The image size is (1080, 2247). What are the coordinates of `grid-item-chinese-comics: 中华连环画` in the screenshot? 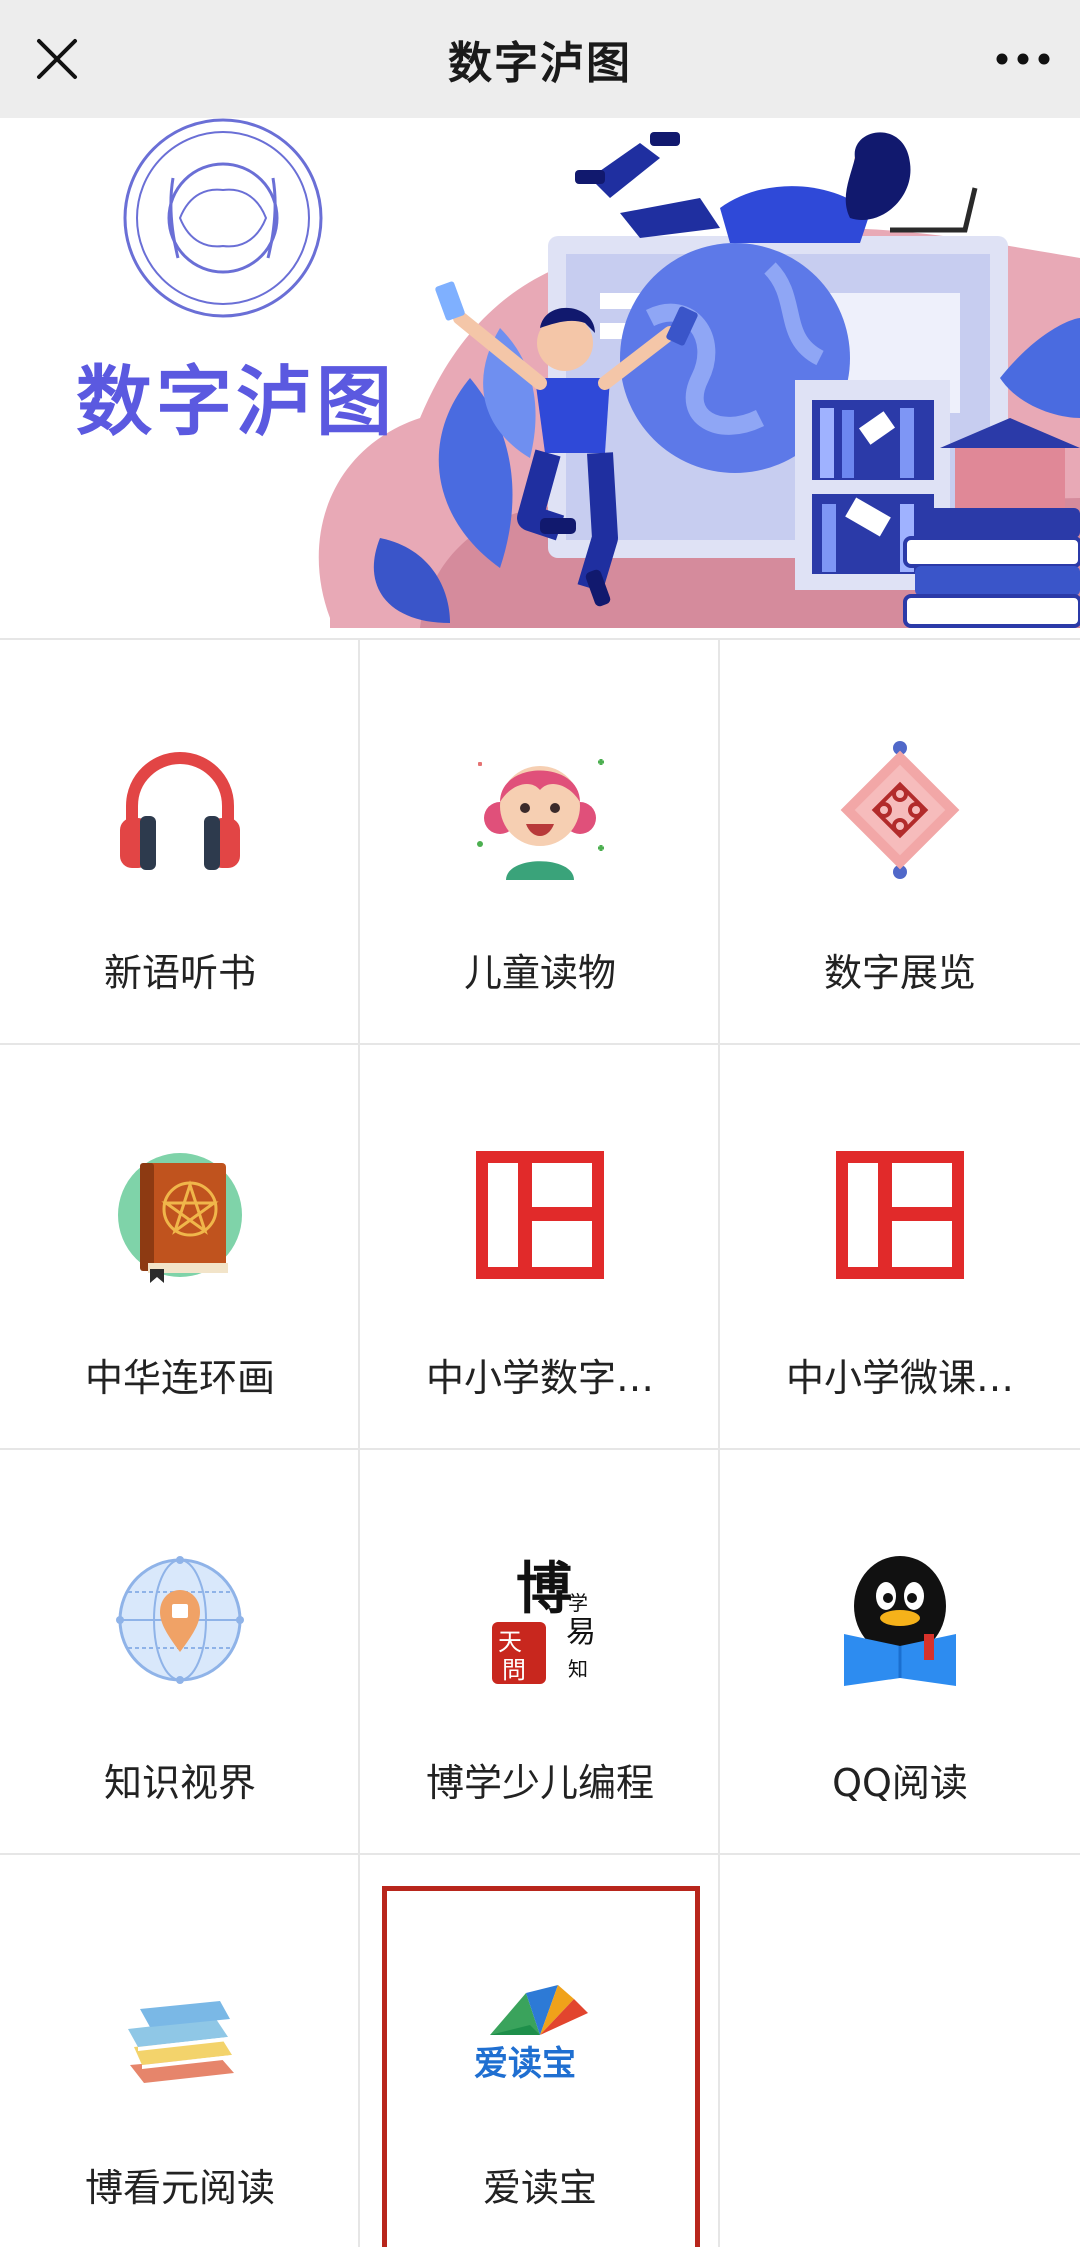 It's located at (180, 1247).